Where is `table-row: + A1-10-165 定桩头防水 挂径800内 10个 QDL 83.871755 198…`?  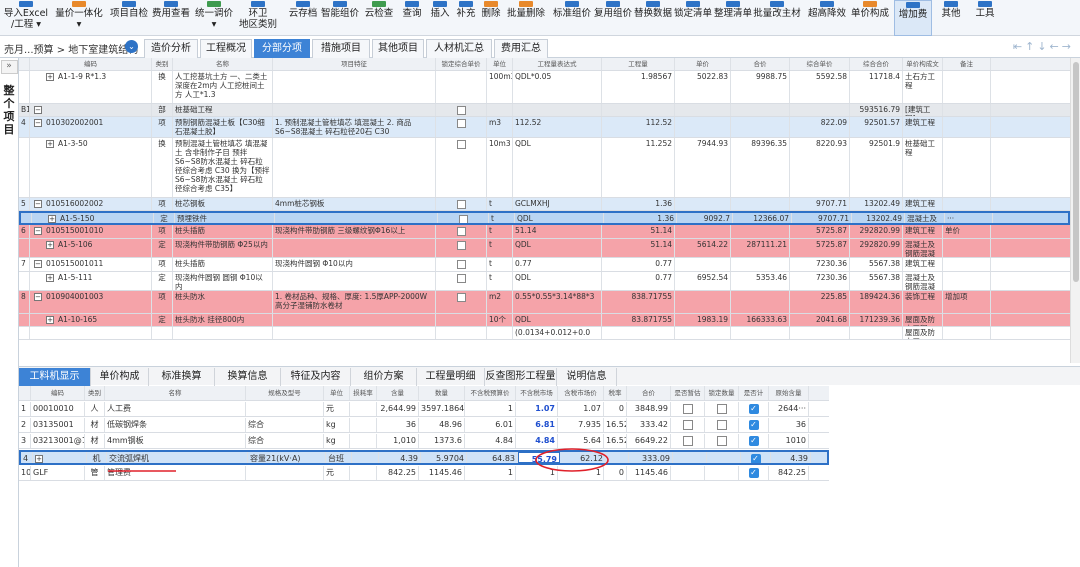
table-row: + A1-10-165 定桩头防水 挂径800内 10个 QDL 83.871755 198… is located at coordinates (544, 320).